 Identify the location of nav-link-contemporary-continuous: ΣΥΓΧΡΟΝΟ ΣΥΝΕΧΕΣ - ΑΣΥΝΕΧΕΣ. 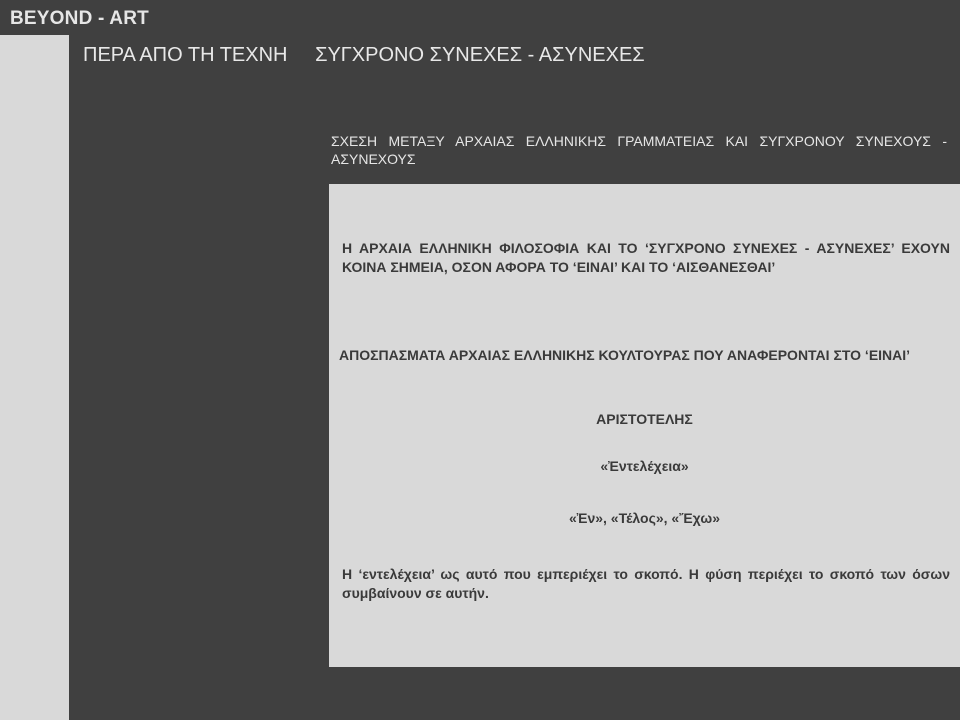
(480, 55).